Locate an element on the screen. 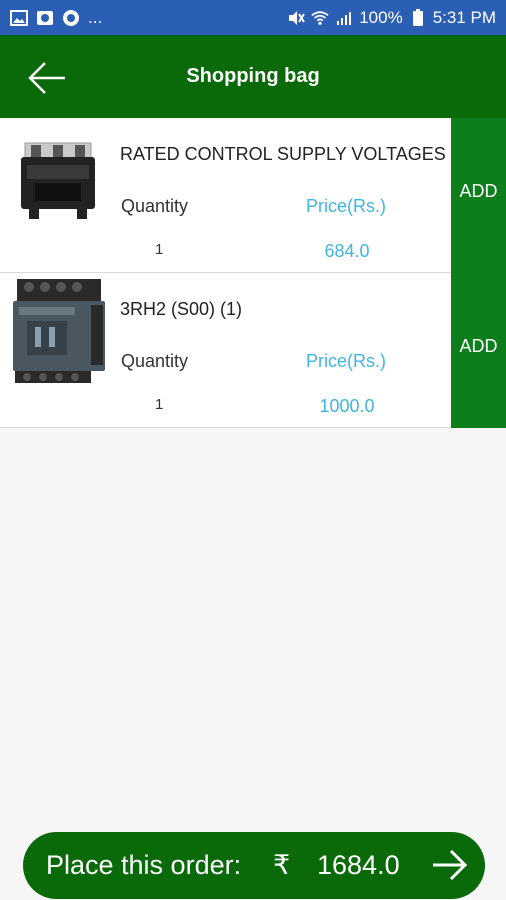 This screenshot has height=900, width=506. wifi-icon is located at coordinates (320, 18).